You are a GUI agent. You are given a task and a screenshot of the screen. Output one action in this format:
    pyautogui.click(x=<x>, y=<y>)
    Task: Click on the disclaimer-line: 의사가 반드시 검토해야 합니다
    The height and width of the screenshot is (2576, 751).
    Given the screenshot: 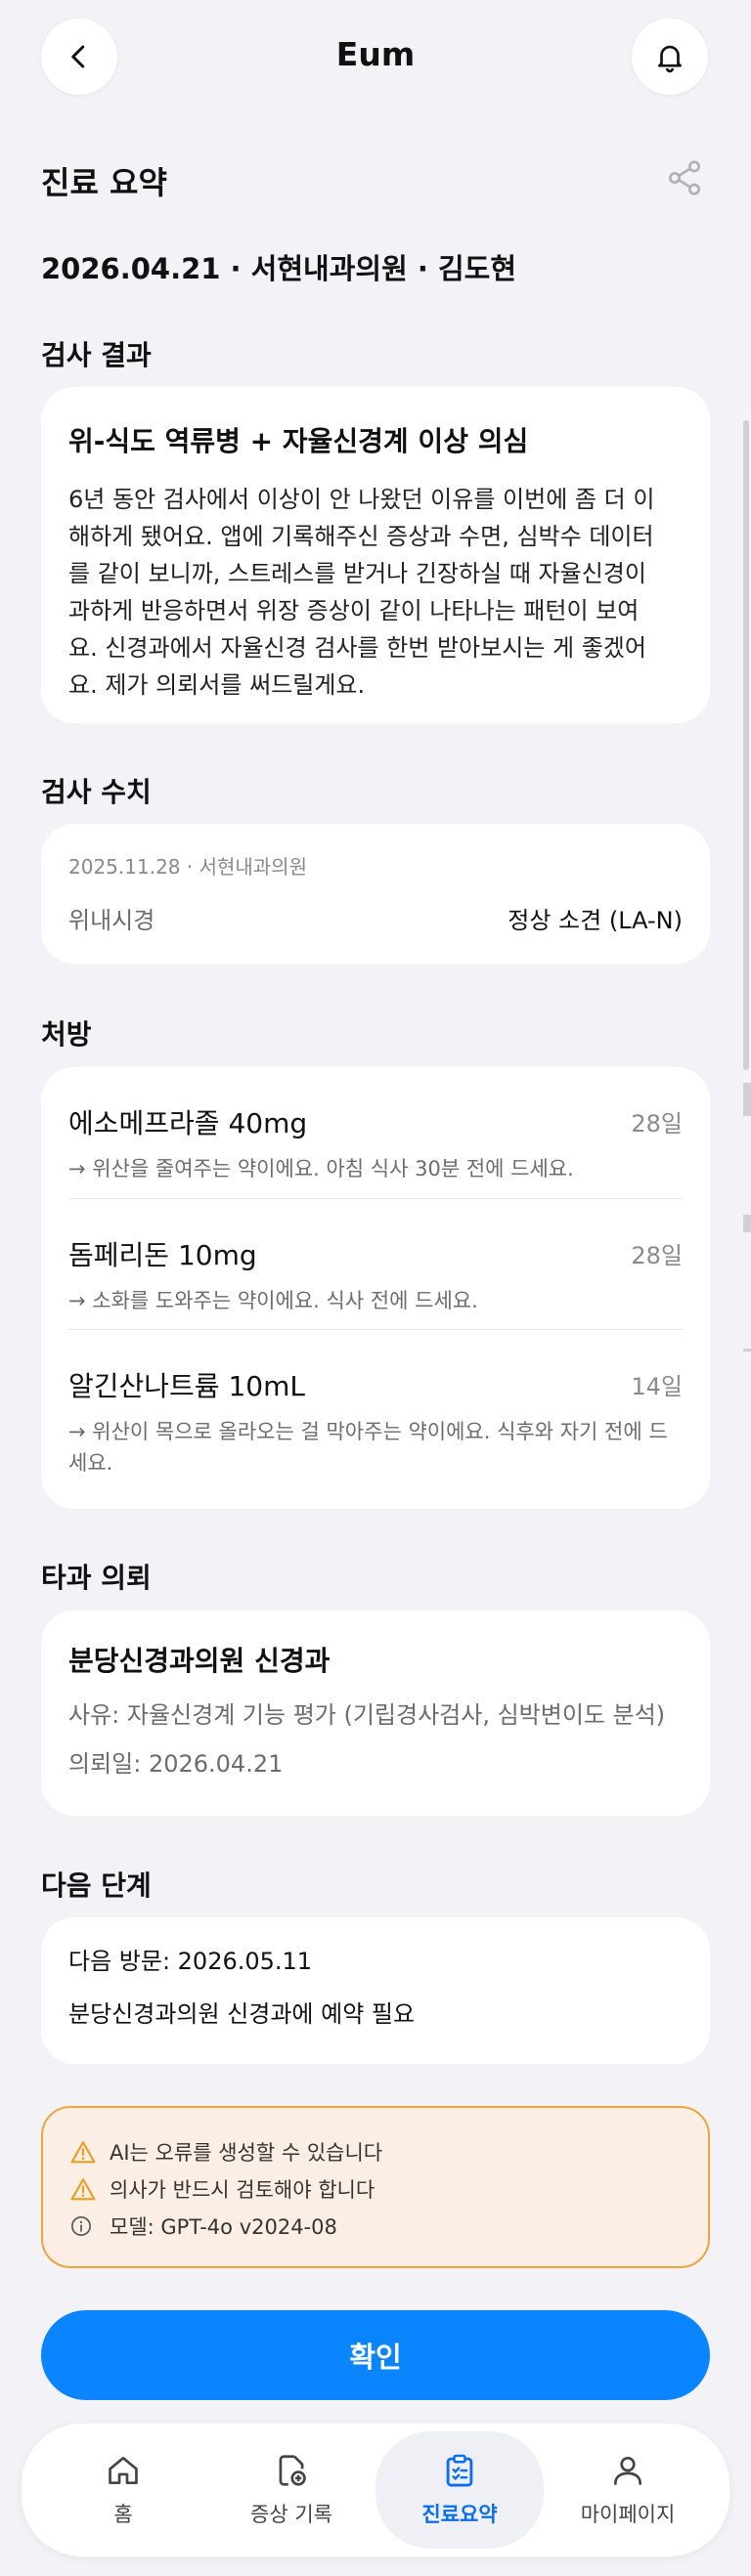 What is the action you would take?
    pyautogui.click(x=375, y=2189)
    